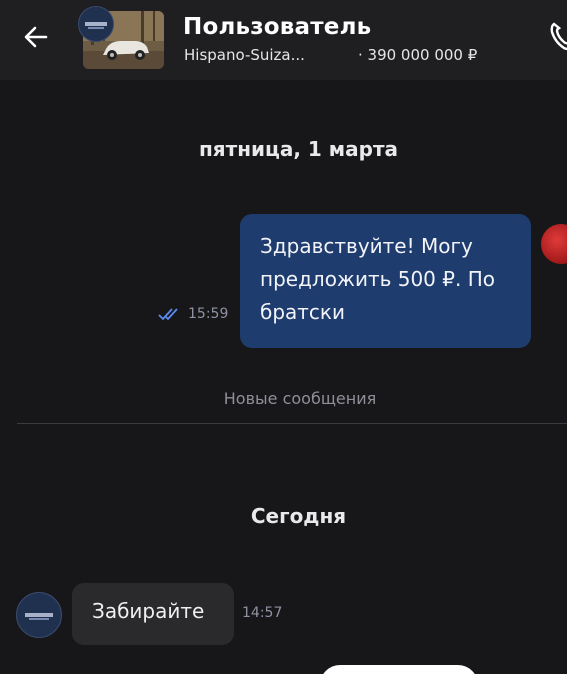  Describe the element at coordinates (554, 244) in the screenshot. I see `user-avatar` at that location.